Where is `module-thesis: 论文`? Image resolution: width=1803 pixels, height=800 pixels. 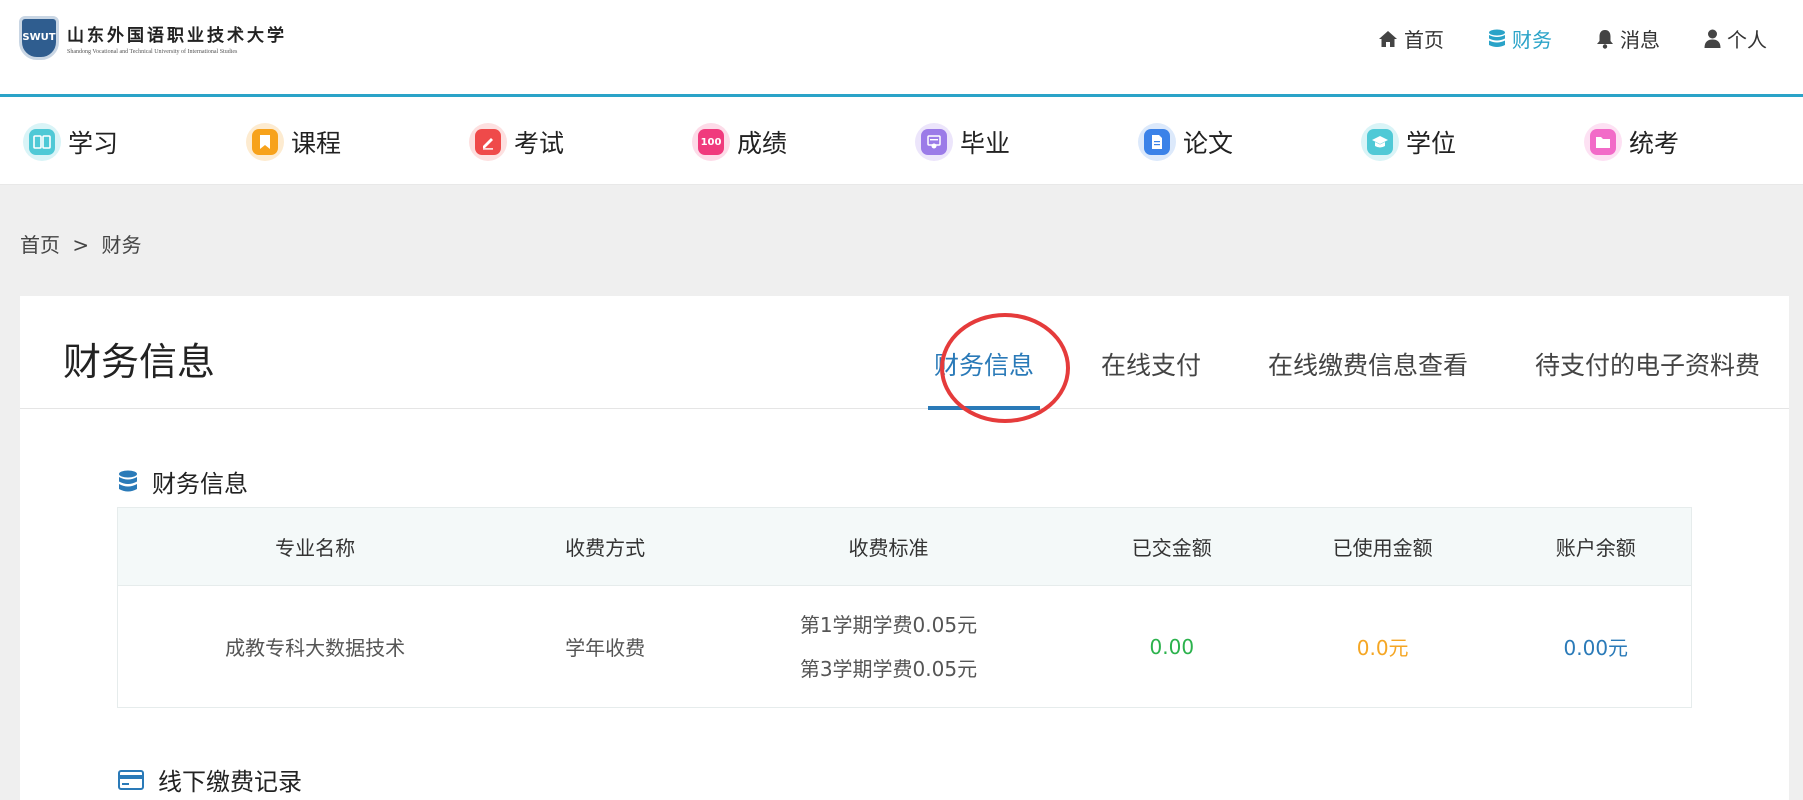 module-thesis: 论文 is located at coordinates (1185, 142).